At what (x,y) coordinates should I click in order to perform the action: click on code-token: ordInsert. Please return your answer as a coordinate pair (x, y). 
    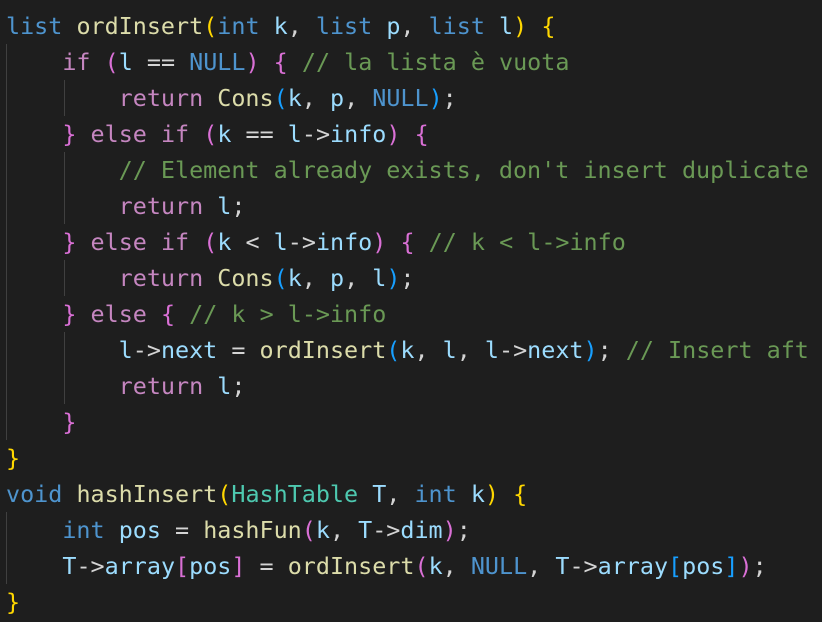
    Looking at the image, I should click on (351, 566).